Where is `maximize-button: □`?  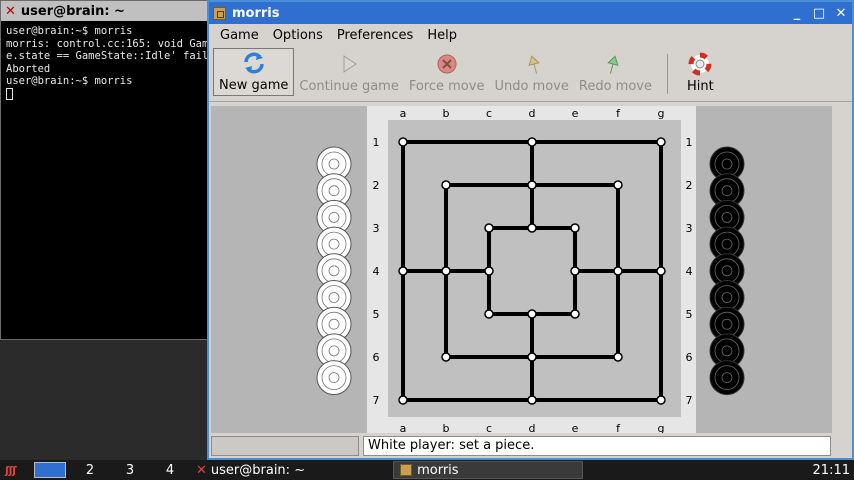 maximize-button: □ is located at coordinates (819, 13).